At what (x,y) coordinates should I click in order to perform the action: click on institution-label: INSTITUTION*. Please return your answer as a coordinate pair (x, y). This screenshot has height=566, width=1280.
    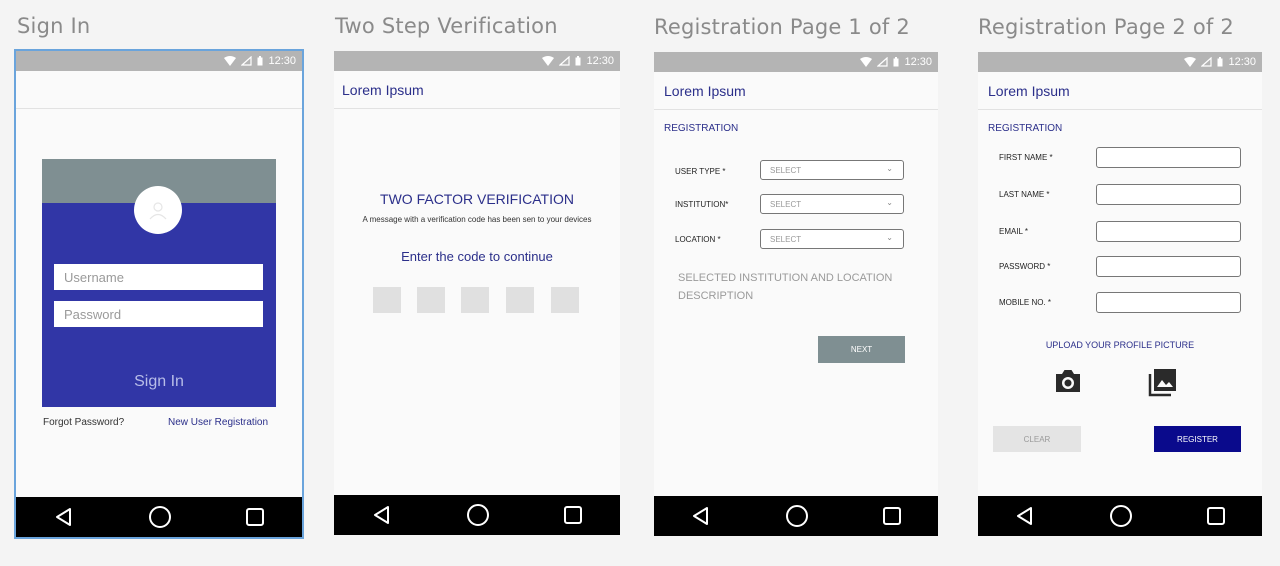
    Looking at the image, I should click on (702, 204).